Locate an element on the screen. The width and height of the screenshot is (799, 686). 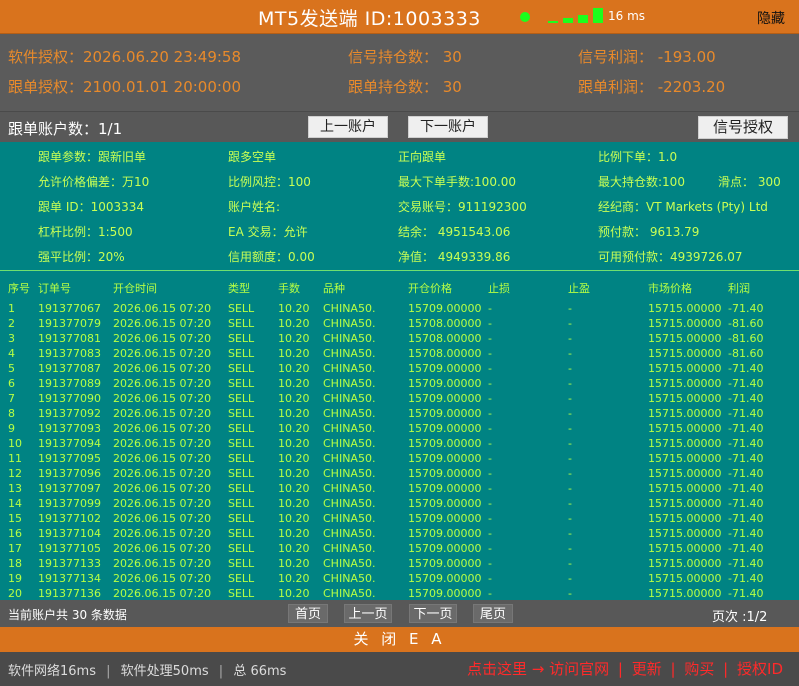
col-index: 10 is located at coordinates (15, 443).